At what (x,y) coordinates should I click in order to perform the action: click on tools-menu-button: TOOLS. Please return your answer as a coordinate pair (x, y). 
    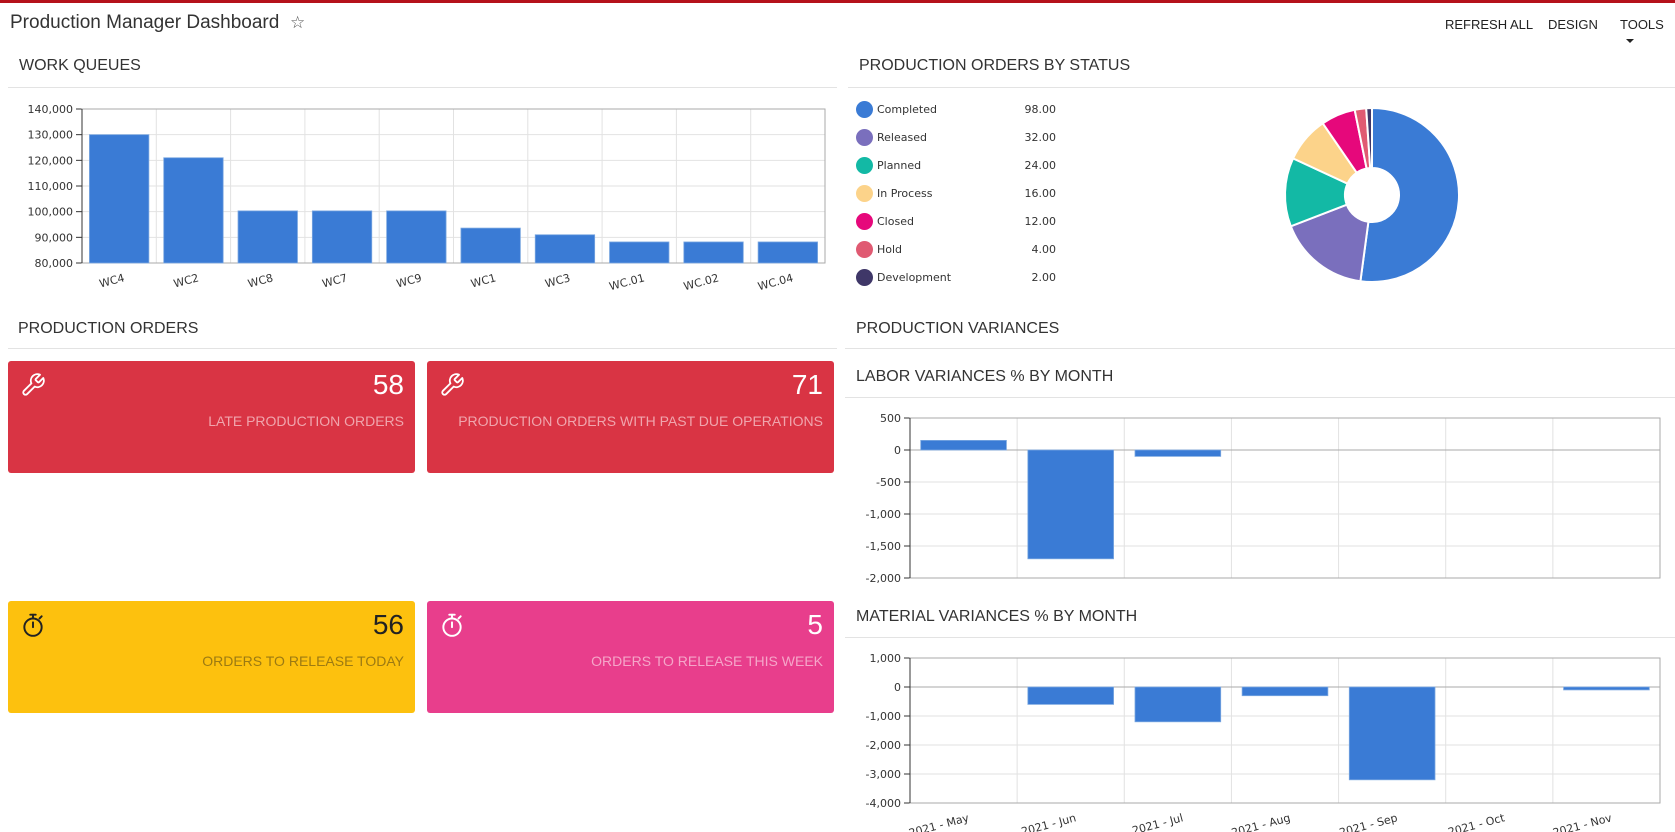
    Looking at the image, I should click on (1647, 32).